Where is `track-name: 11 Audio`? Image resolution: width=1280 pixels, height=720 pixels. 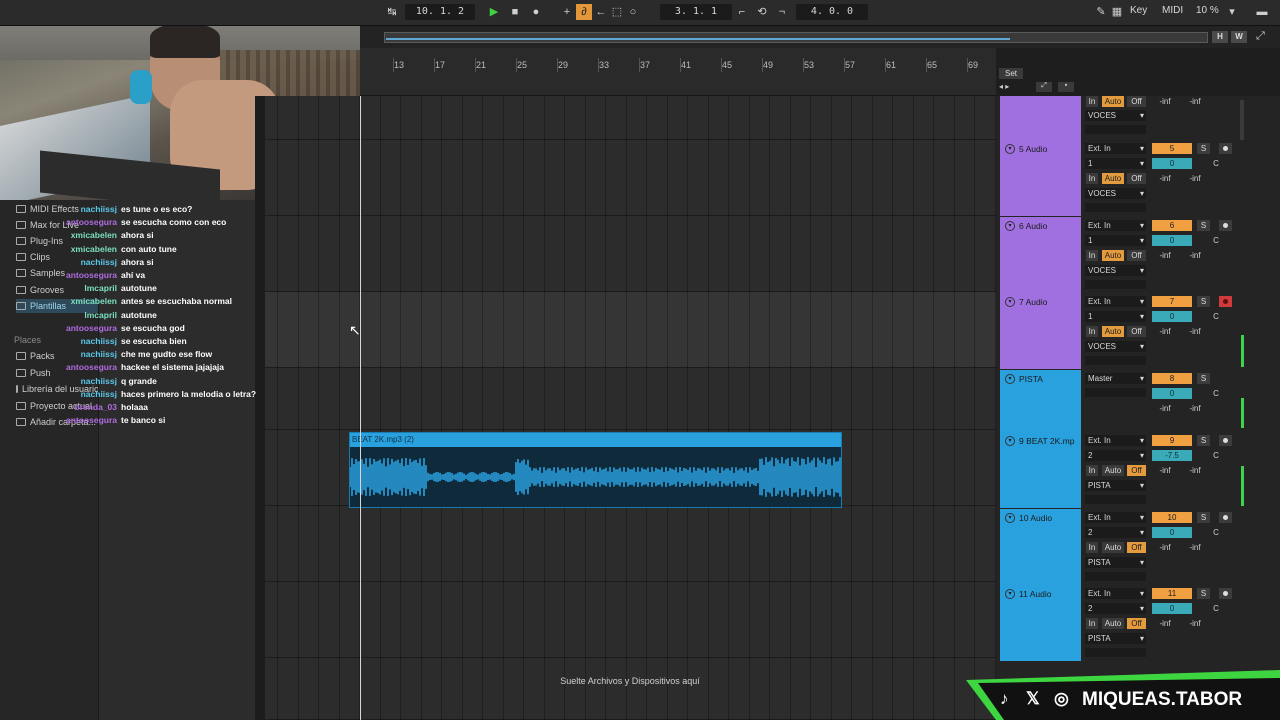 track-name: 11 Audio is located at coordinates (1035, 594).